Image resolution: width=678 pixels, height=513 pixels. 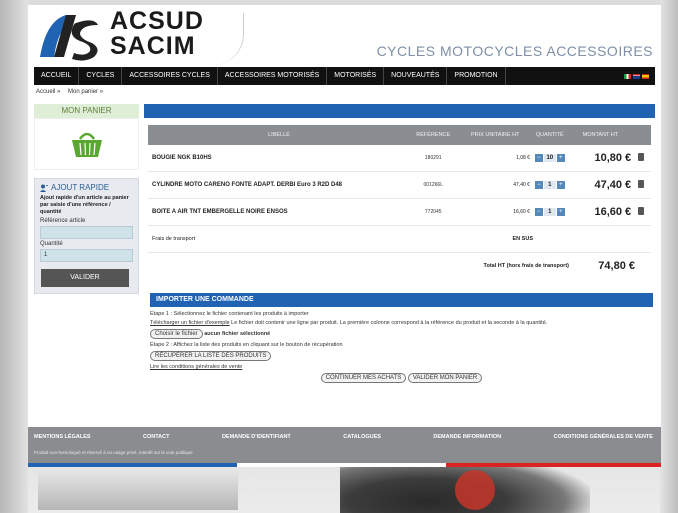 I want to click on quick-add-submit-button: VALIDER, so click(x=85, y=278).